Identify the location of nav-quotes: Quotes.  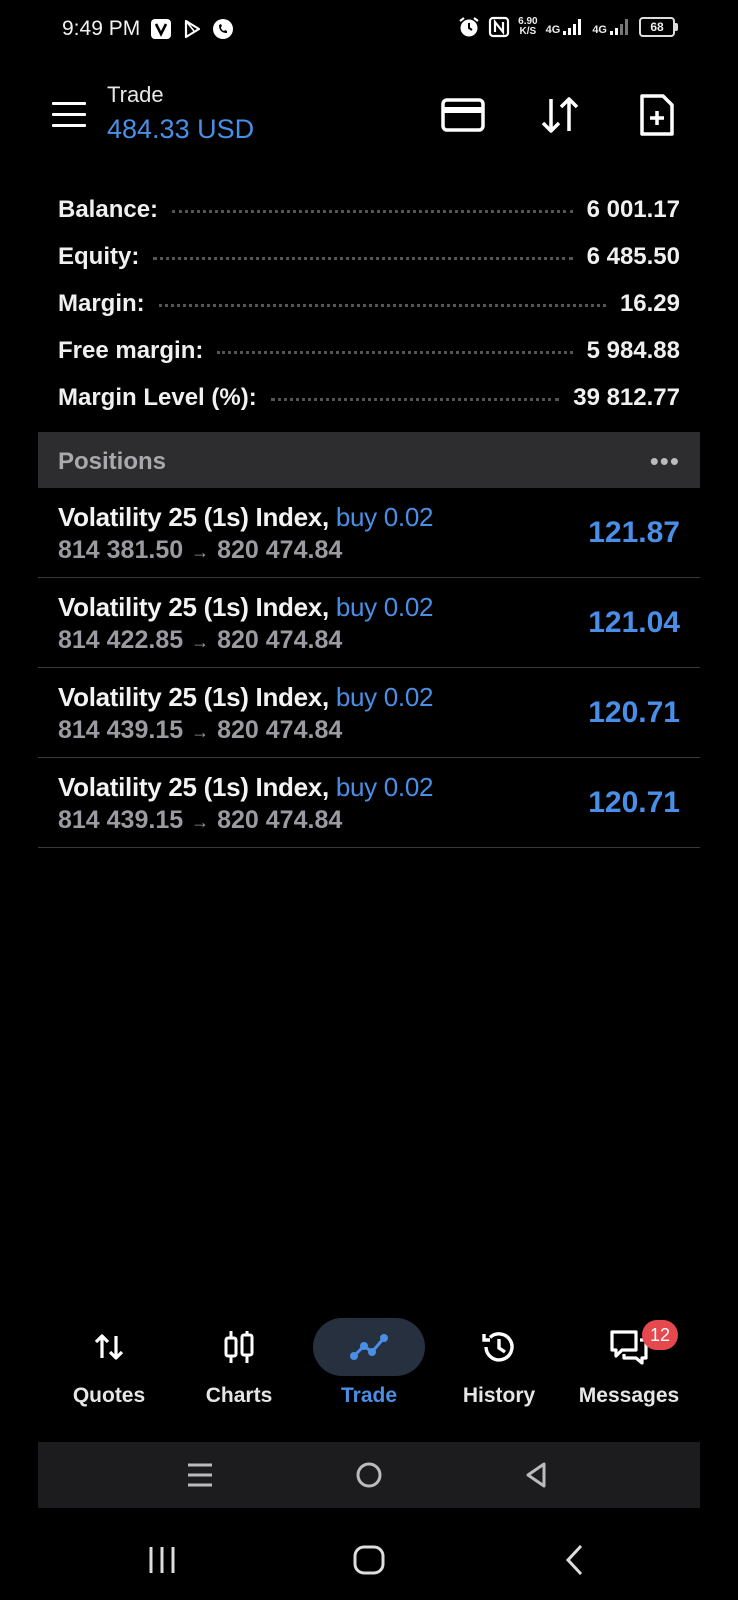
(109, 1365).